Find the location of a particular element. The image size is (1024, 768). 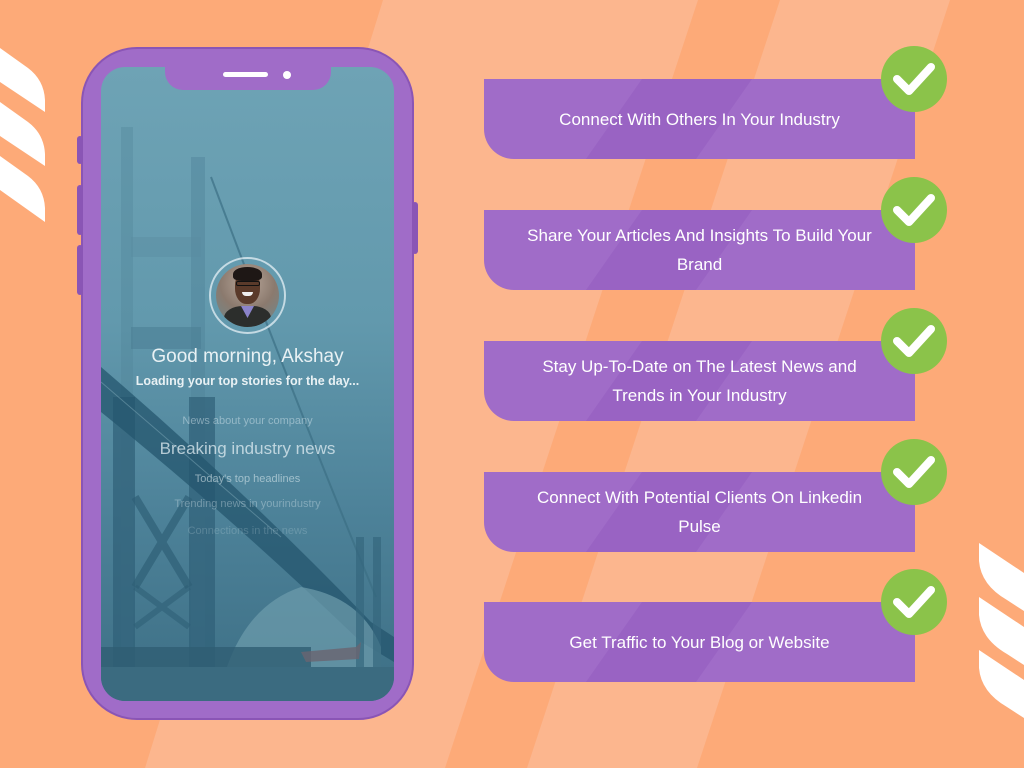

news-ticker-item: Today's top headlines is located at coordinates (247, 479).